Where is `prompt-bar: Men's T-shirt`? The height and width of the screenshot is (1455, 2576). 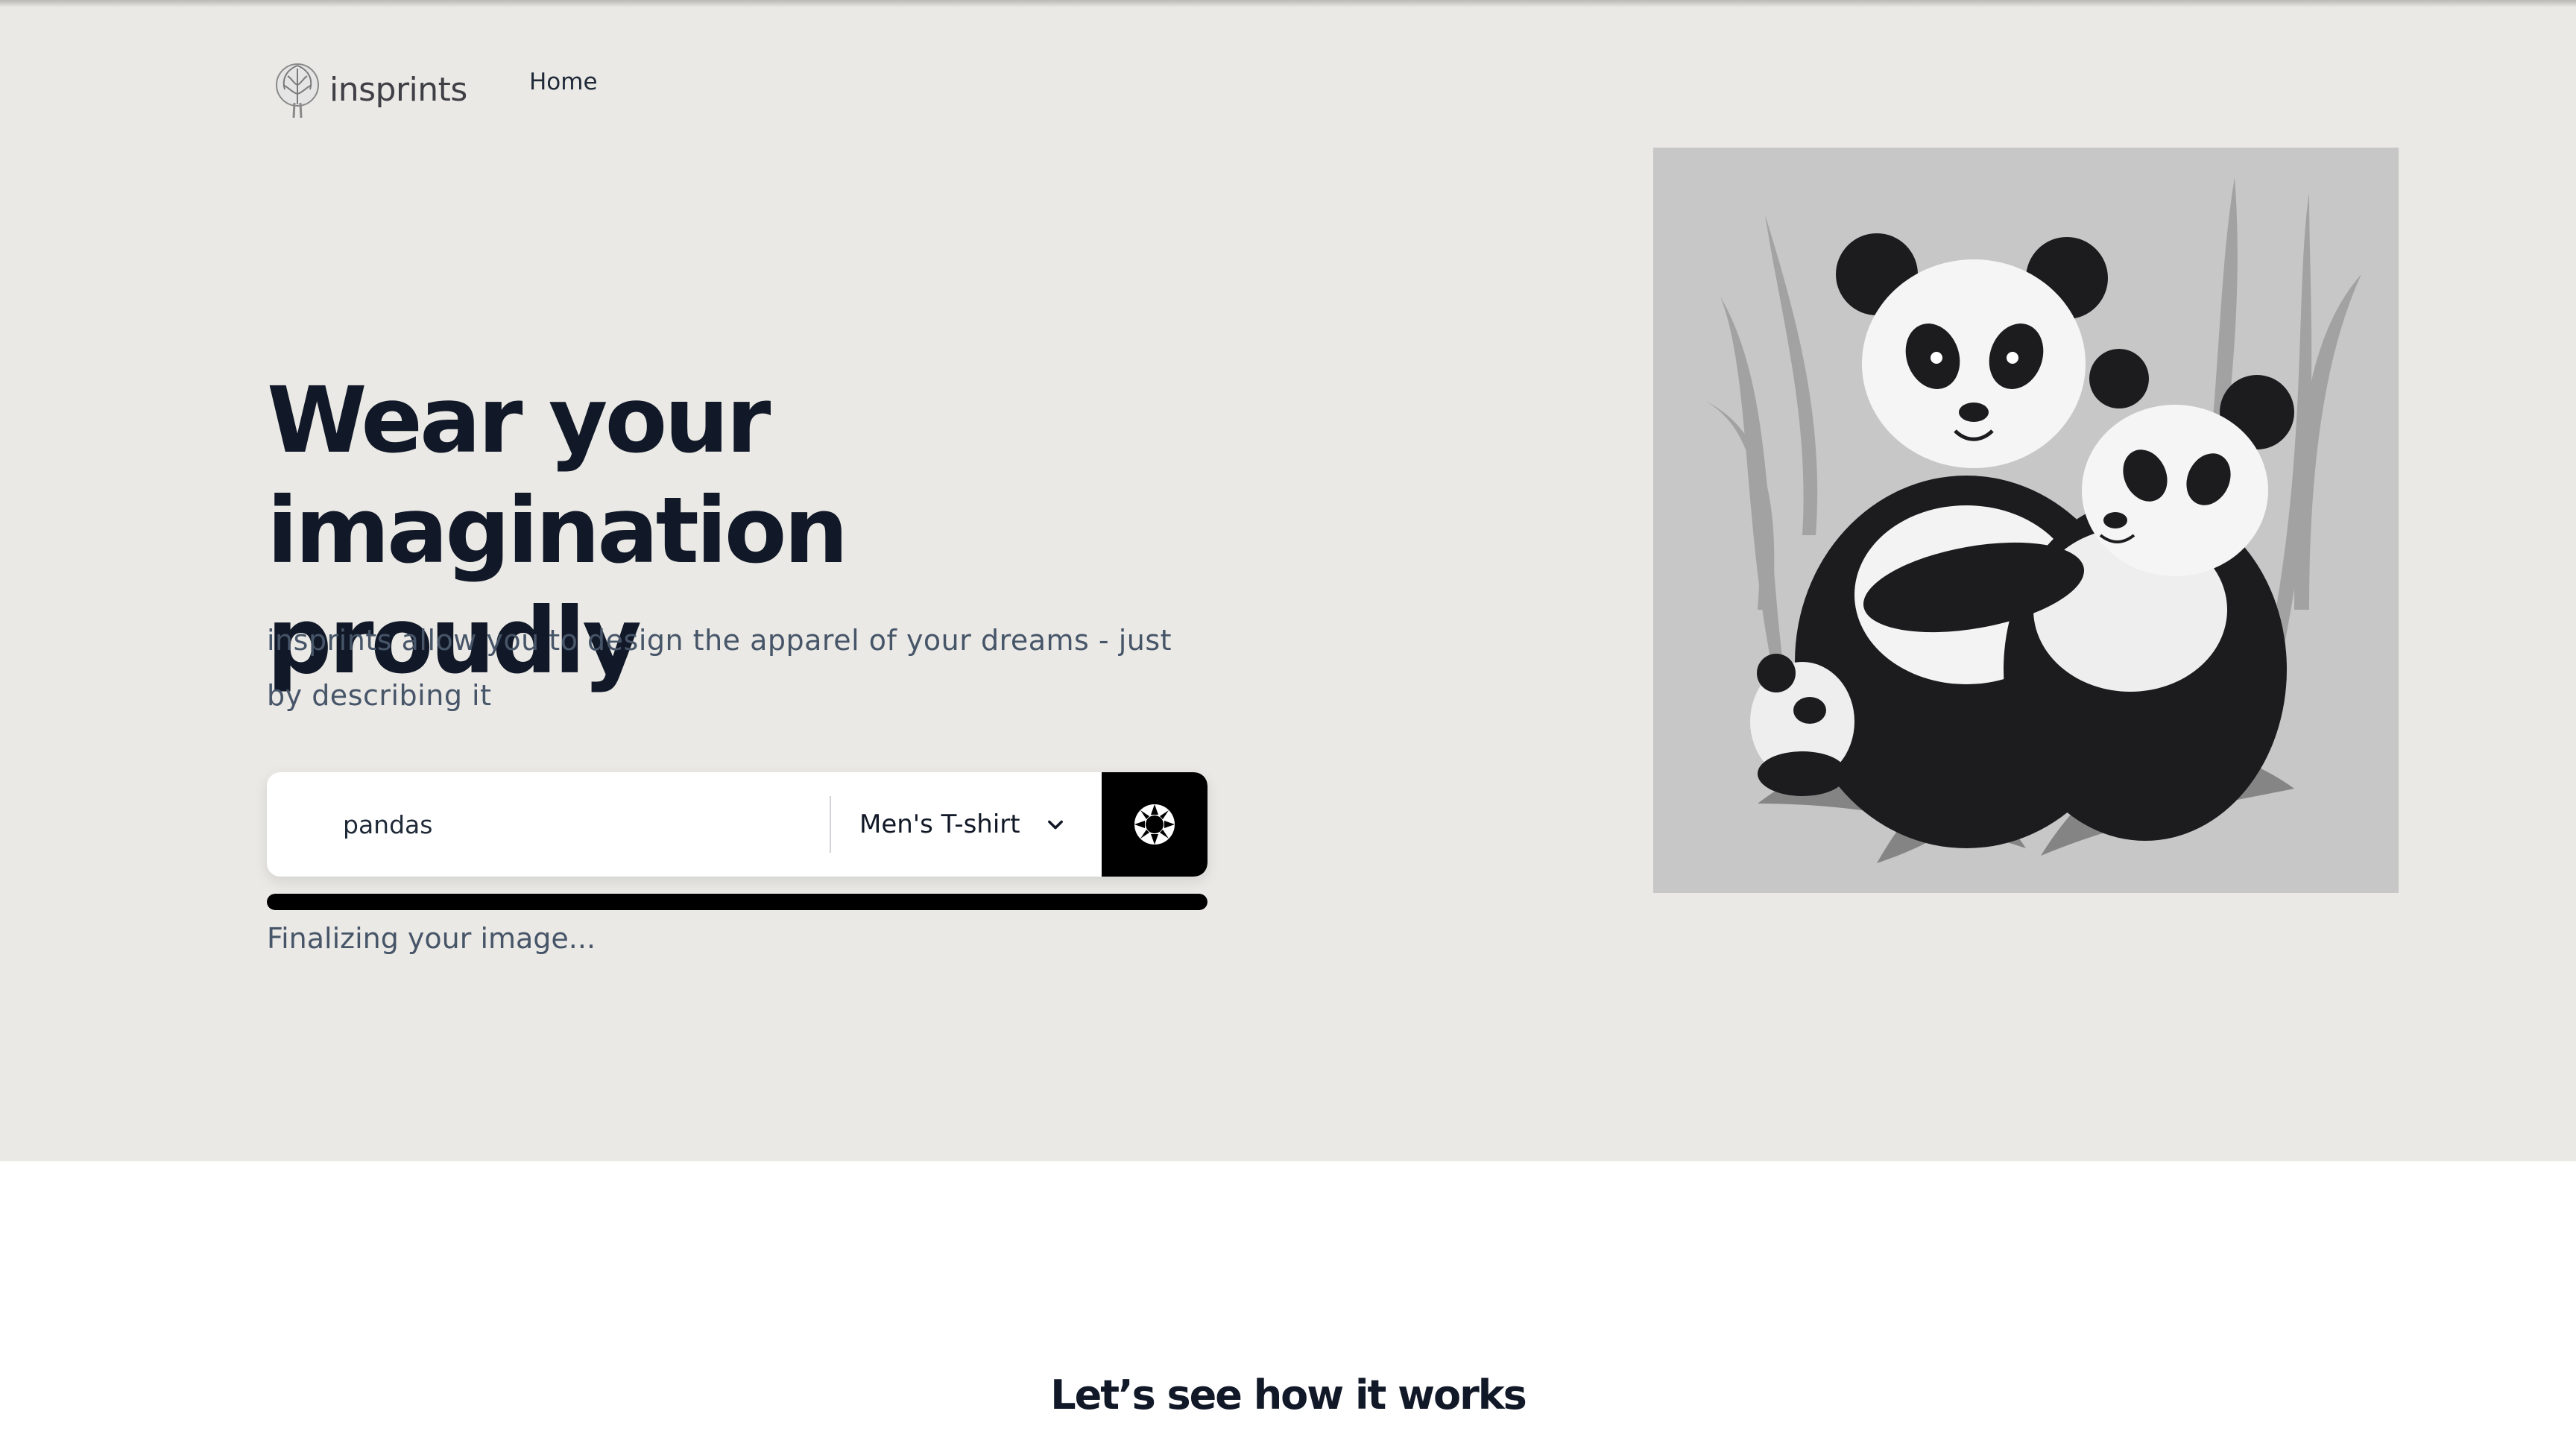
prompt-bar: Men's T-shirt is located at coordinates (737, 824).